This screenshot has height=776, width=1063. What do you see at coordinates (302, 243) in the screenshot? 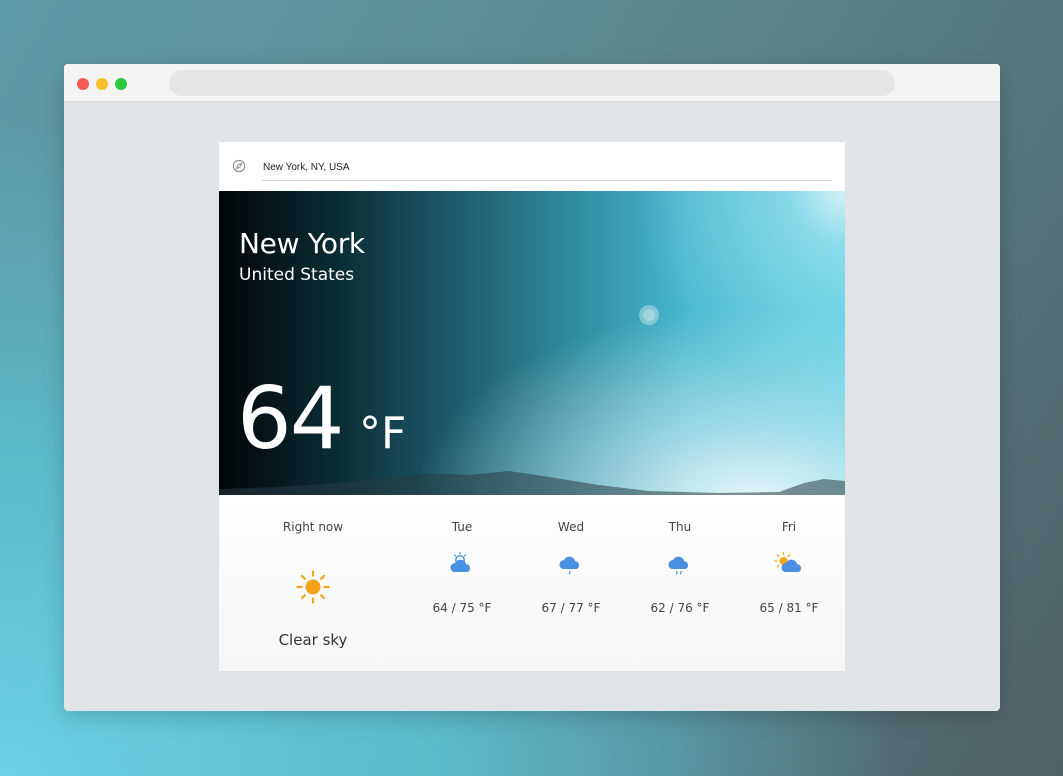
I see `city-name: New York` at bounding box center [302, 243].